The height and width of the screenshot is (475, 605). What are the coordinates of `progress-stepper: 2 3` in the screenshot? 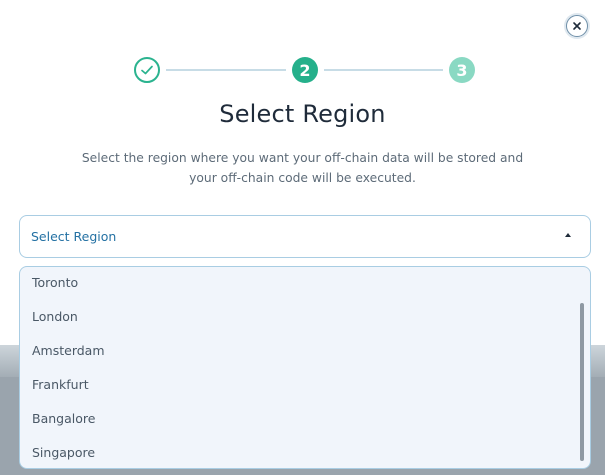 It's located at (302, 70).